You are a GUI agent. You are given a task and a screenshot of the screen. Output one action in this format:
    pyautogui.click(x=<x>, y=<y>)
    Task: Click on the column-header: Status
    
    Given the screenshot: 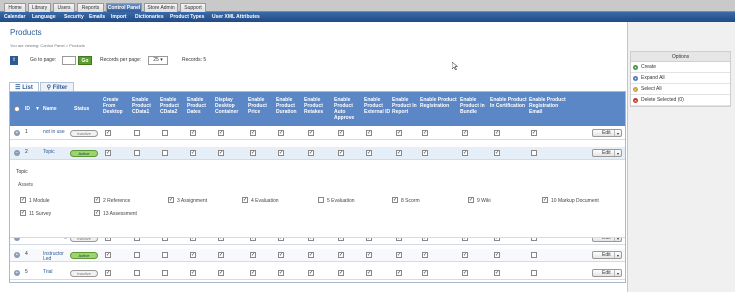 What is the action you would take?
    pyautogui.click(x=88, y=109)
    